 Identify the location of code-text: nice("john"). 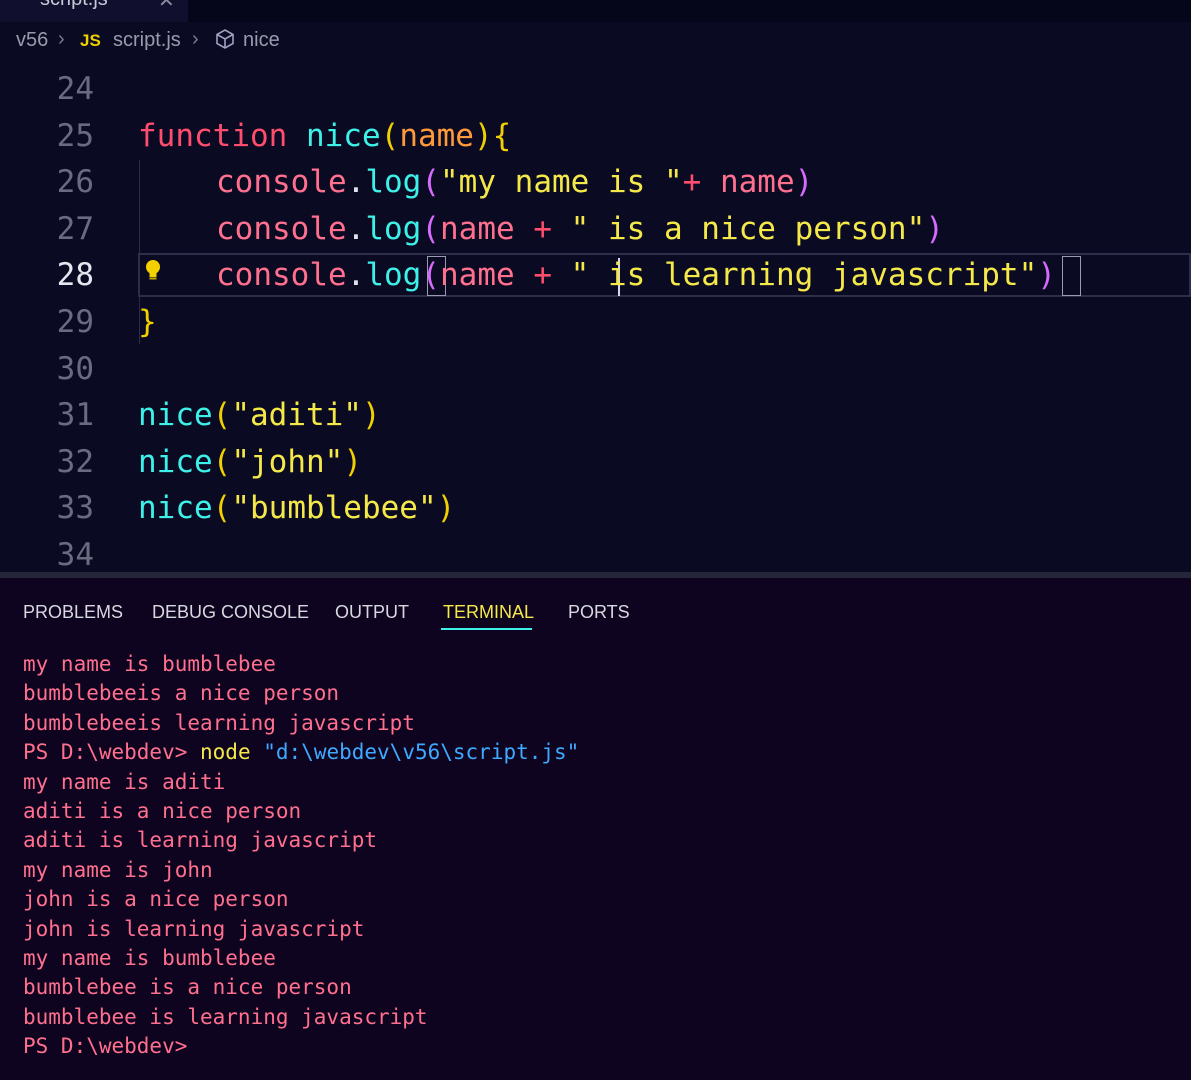
(250, 462).